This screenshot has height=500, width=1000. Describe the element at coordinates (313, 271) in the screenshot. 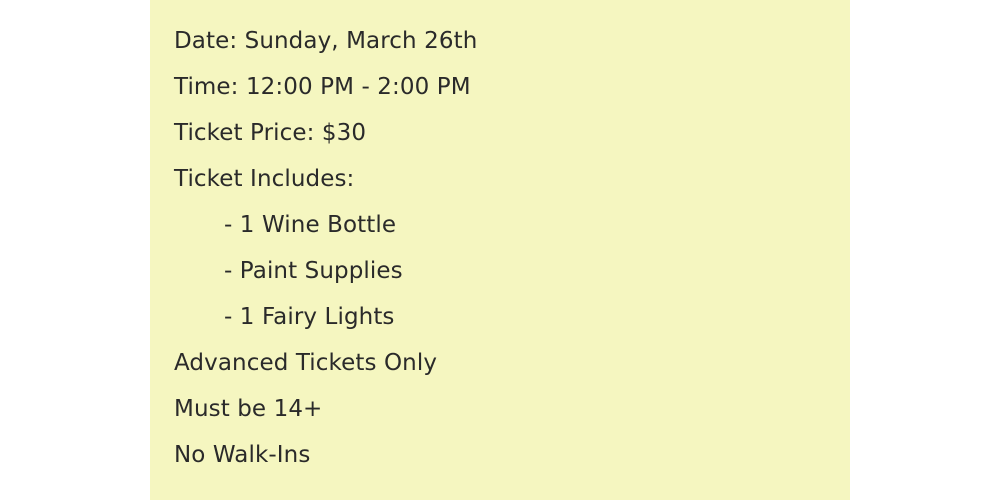

I see `included-item: - Paint Supplies` at that location.